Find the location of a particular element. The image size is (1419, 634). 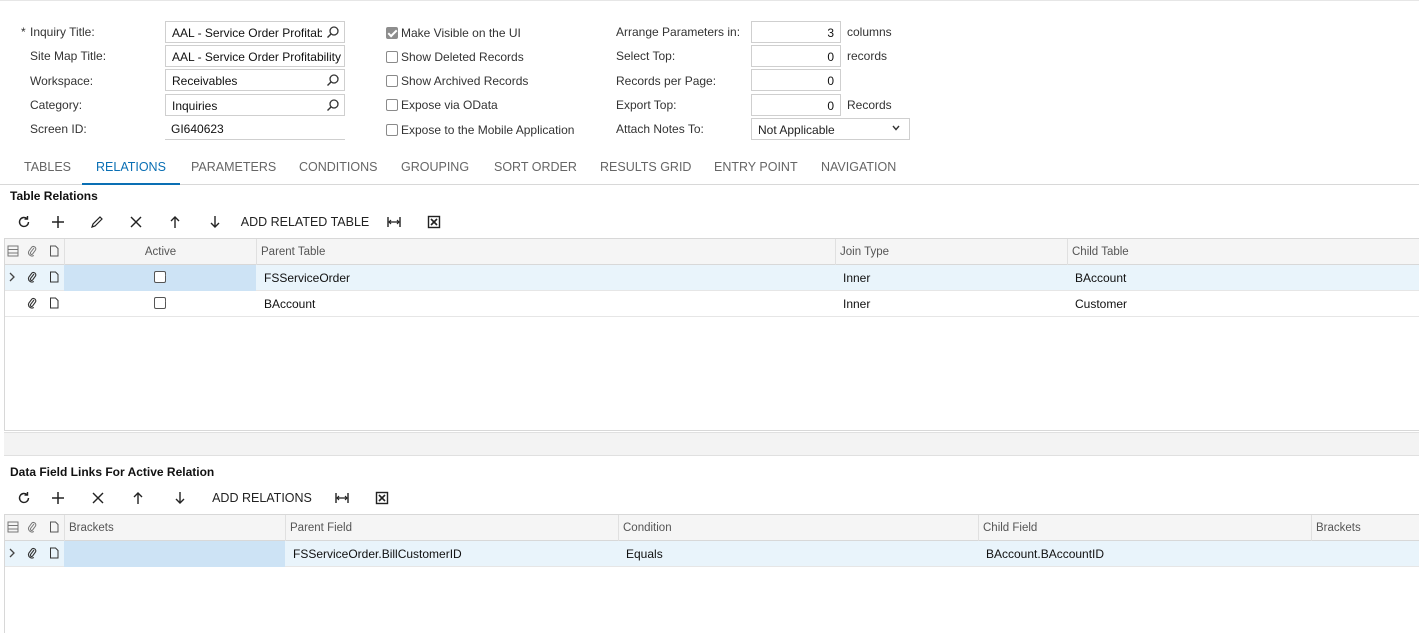

select-top-field: 0 is located at coordinates (796, 56).